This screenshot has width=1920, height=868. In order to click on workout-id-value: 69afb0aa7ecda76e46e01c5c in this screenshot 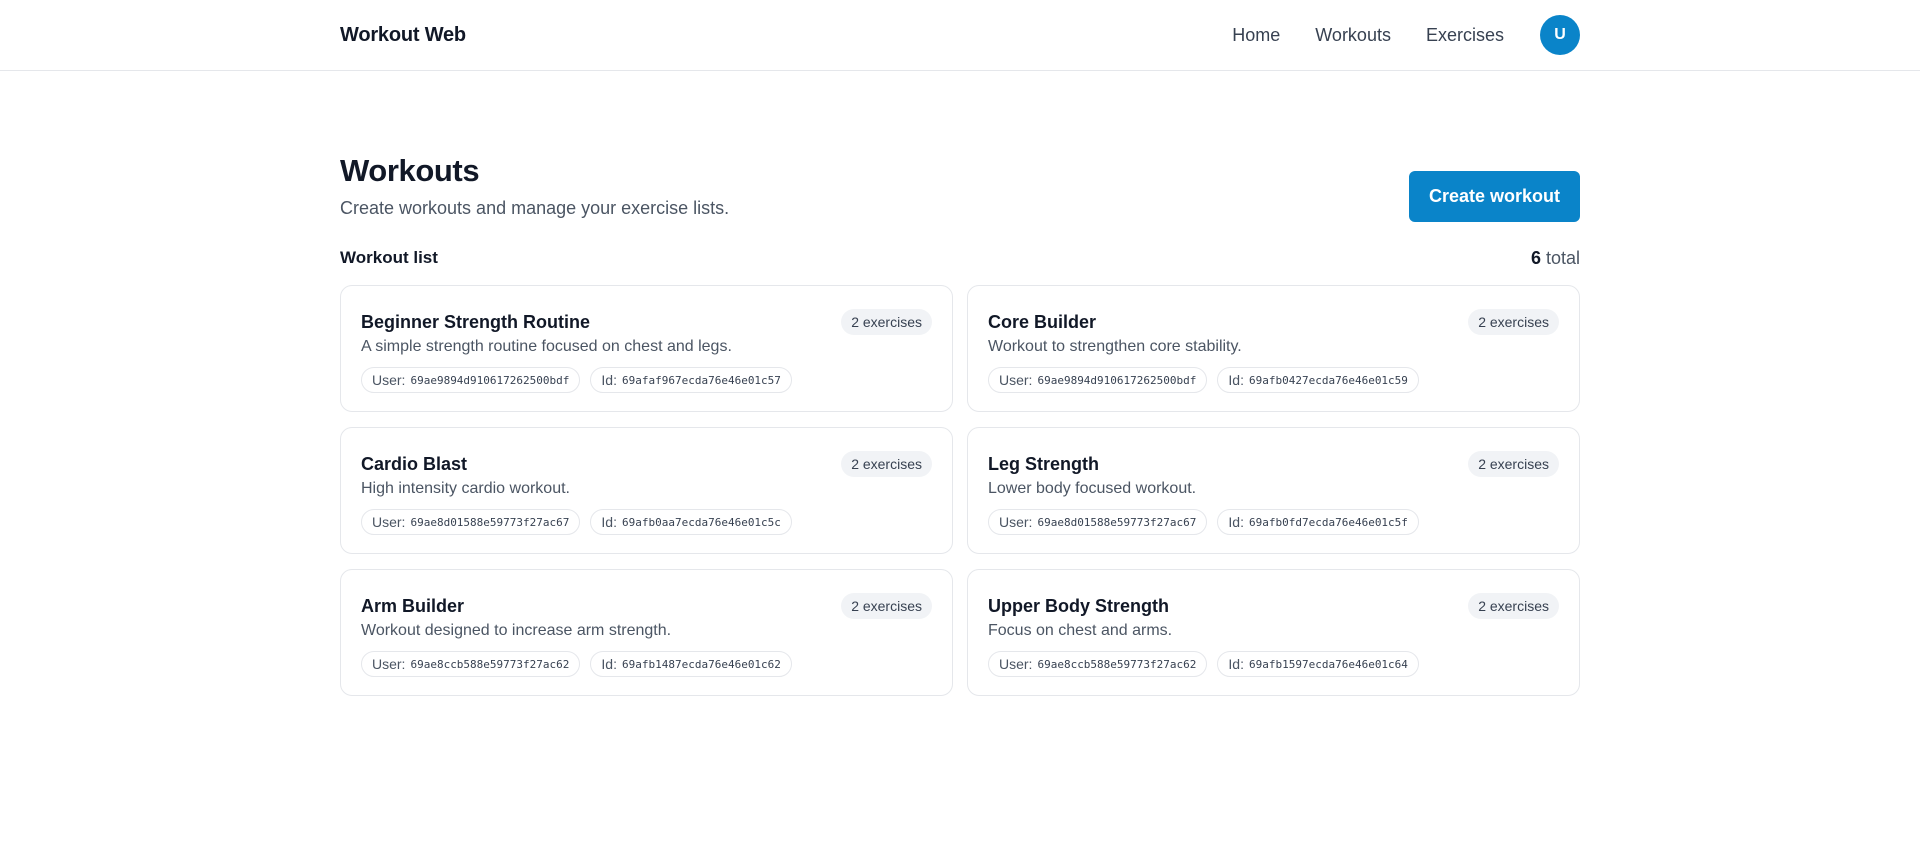, I will do `click(701, 522)`.